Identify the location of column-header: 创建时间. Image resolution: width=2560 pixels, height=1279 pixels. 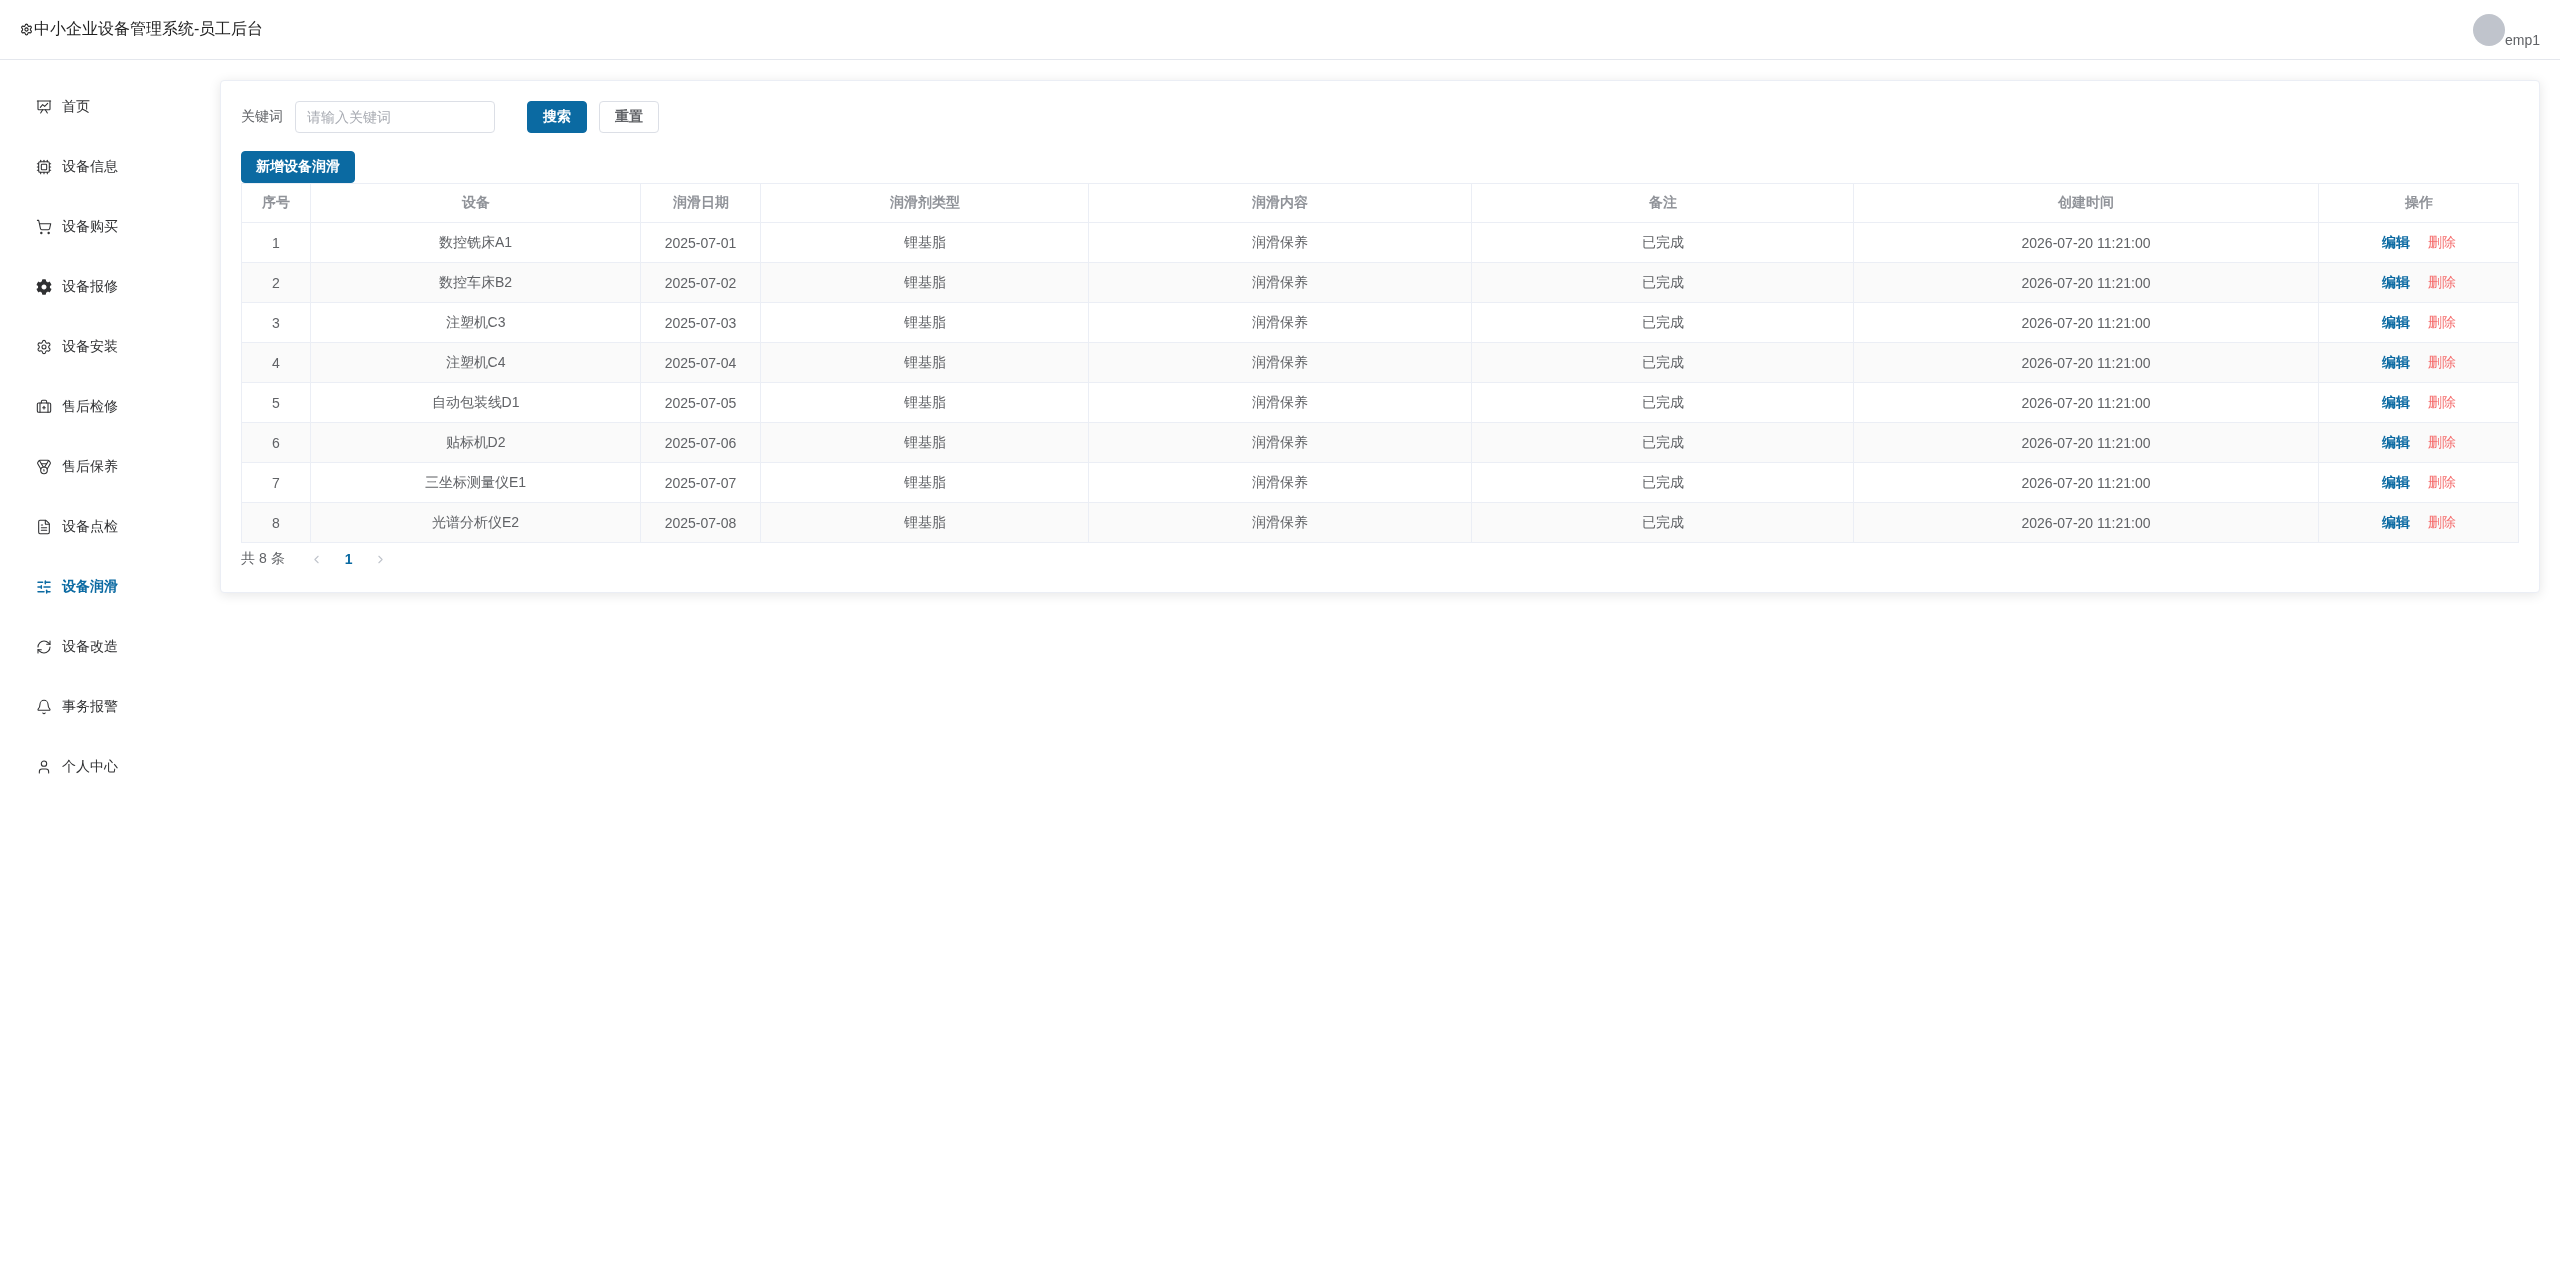
(2086, 203).